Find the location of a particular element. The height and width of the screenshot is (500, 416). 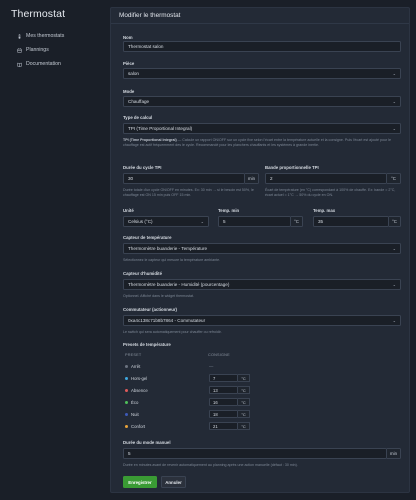

temp-sensor-select: Thermomètre buanderie - Température ⌄ is located at coordinates (262, 248).